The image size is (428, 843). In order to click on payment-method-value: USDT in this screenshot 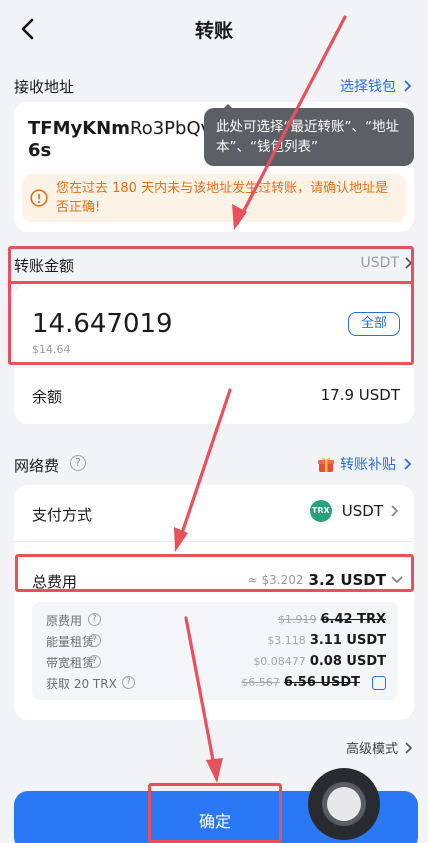, I will do `click(362, 511)`.